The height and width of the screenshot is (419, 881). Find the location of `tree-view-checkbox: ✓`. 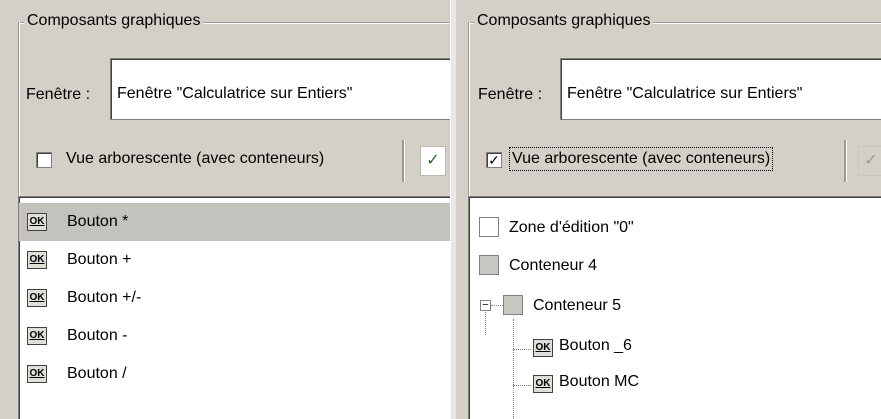

tree-view-checkbox: ✓ is located at coordinates (494, 160).